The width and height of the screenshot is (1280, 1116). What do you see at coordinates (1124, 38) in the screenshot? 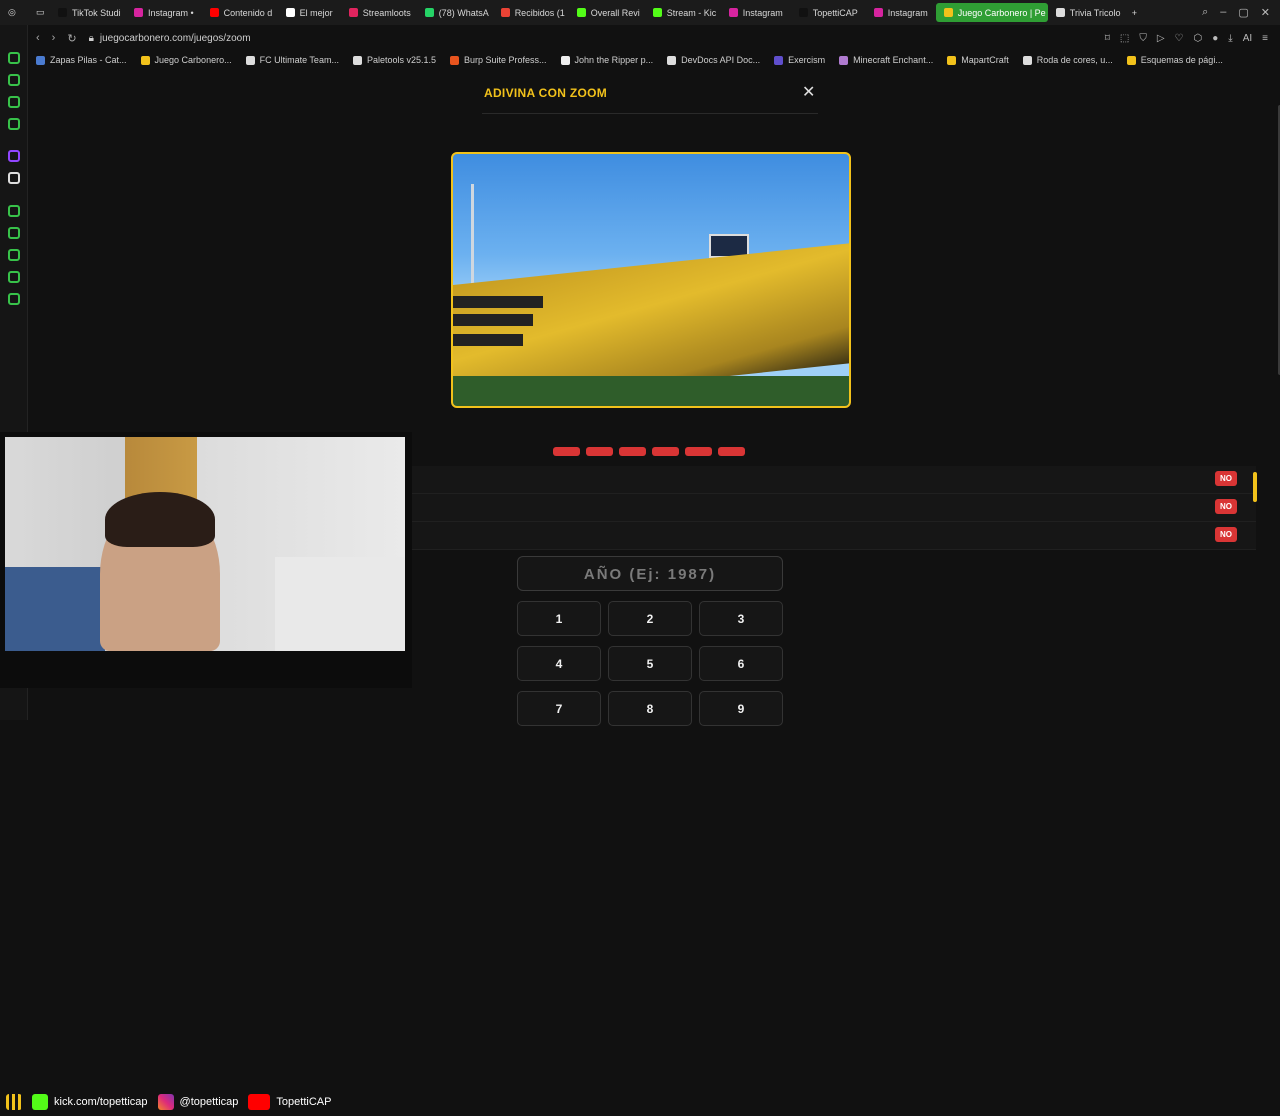
I see `screenshot-icon: ⬚` at bounding box center [1124, 38].